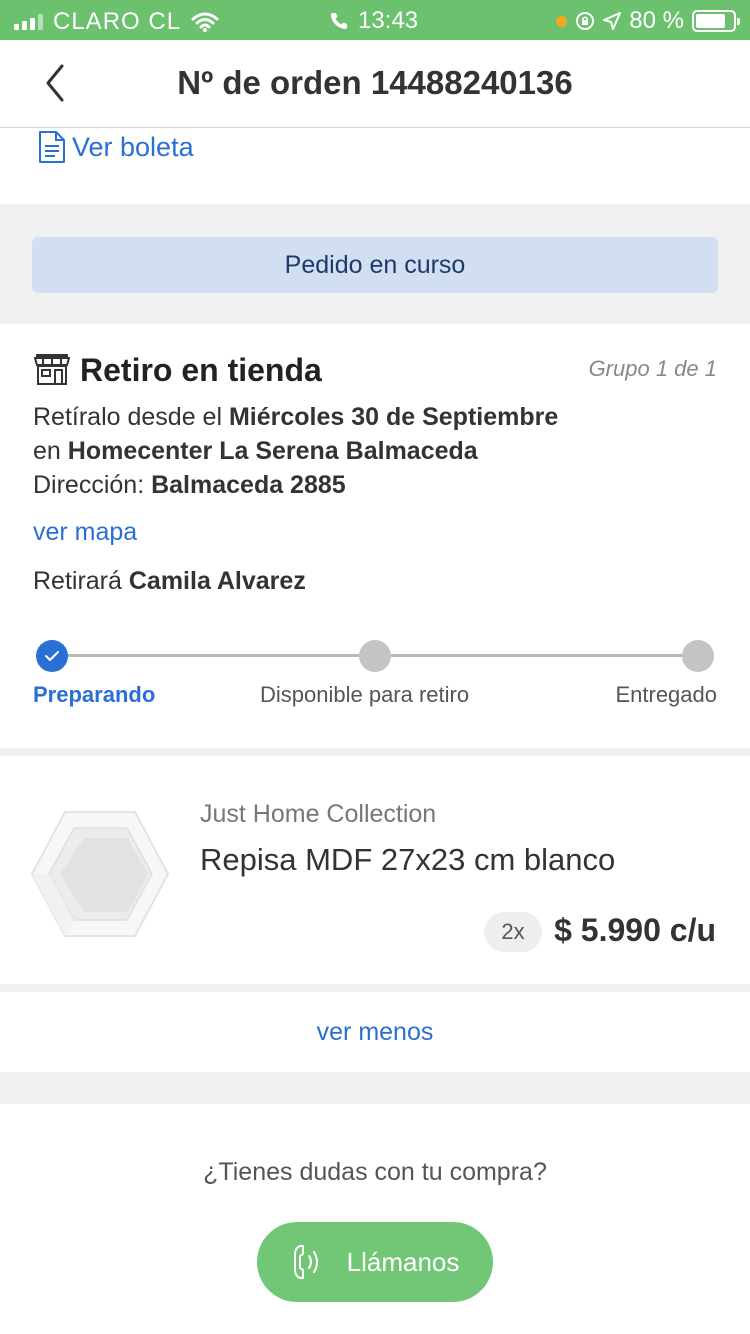 This screenshot has width=750, height=1334. I want to click on carrier-name: CLARO CL, so click(117, 21).